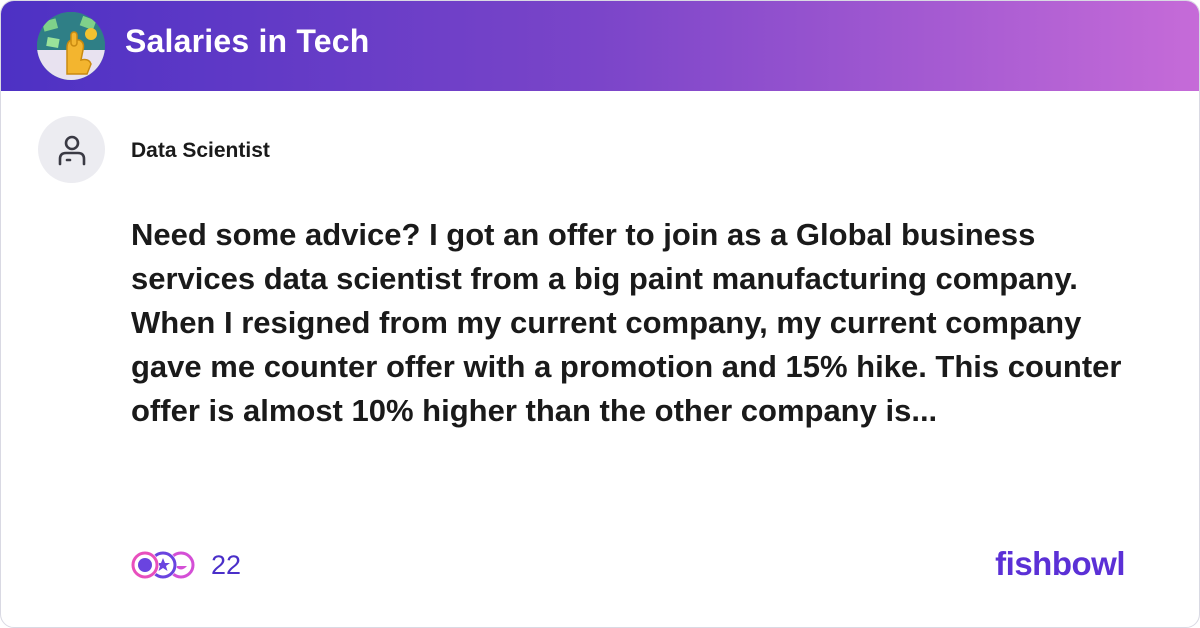  Describe the element at coordinates (226, 564) in the screenshot. I see `reaction-count: 22` at that location.